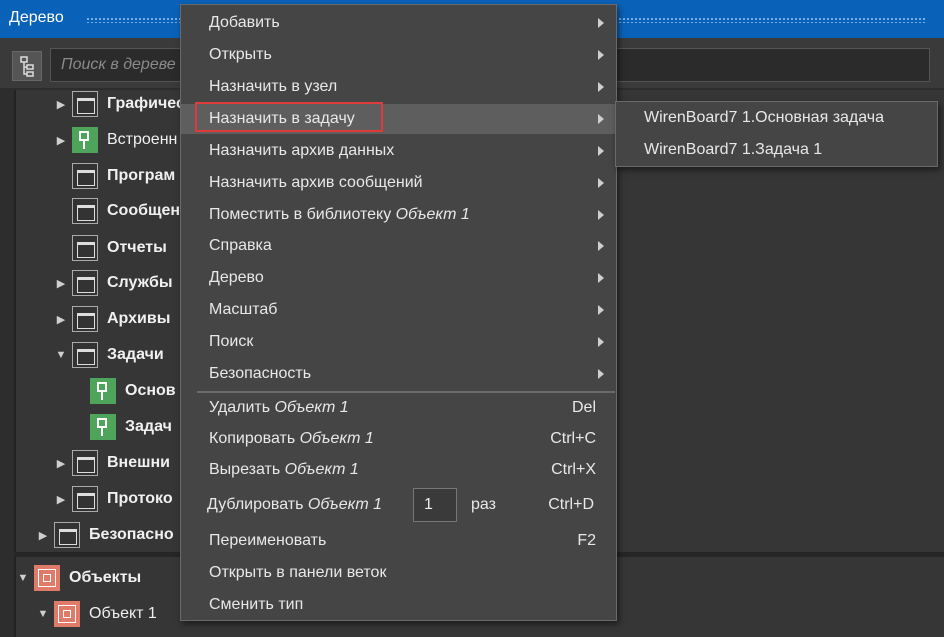 Image resolution: width=944 pixels, height=637 pixels. What do you see at coordinates (236, 277) in the screenshot?
I see `menu-item-label: Дерево` at bounding box center [236, 277].